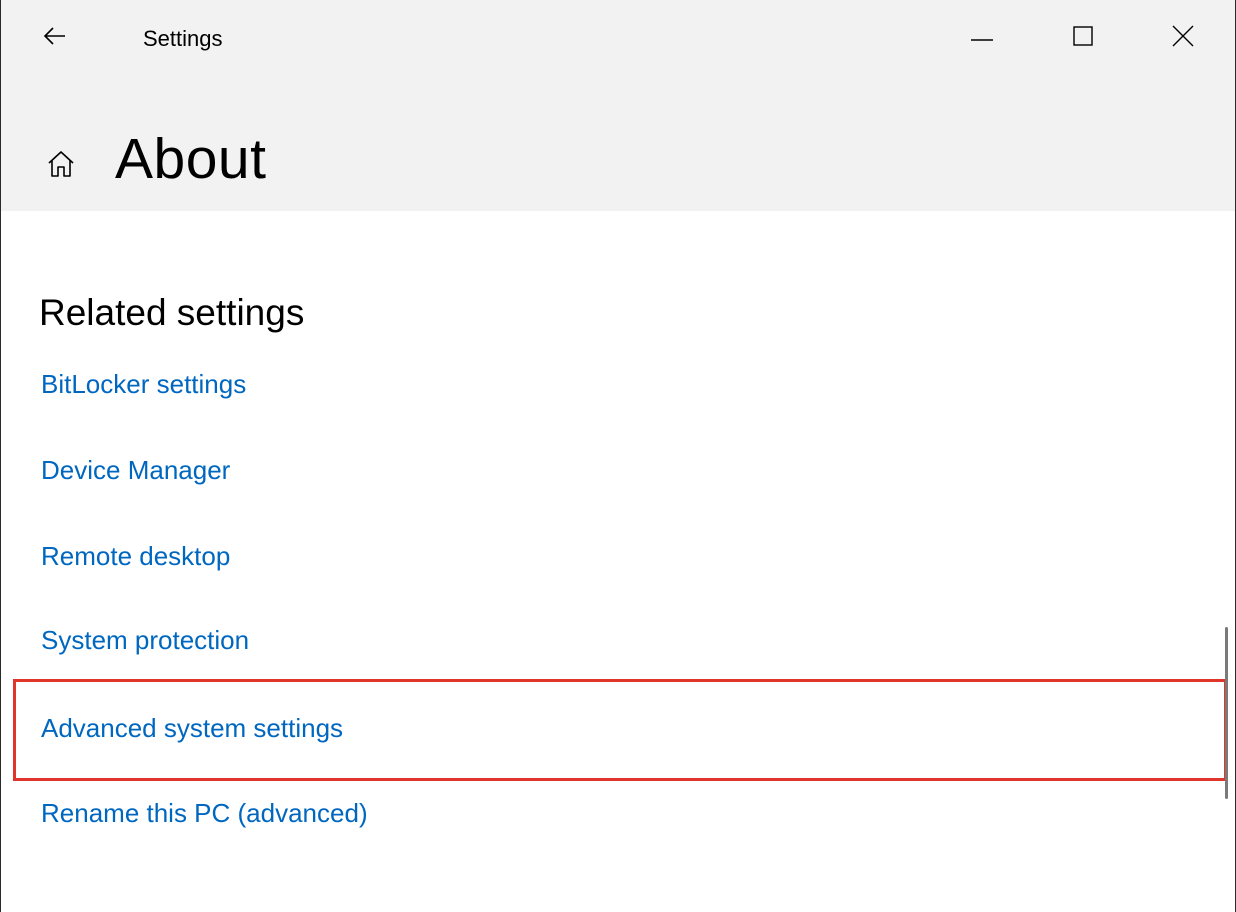 This screenshot has width=1236, height=912. What do you see at coordinates (135, 556) in the screenshot?
I see `remote-desktop-link: Remote desktop` at bounding box center [135, 556].